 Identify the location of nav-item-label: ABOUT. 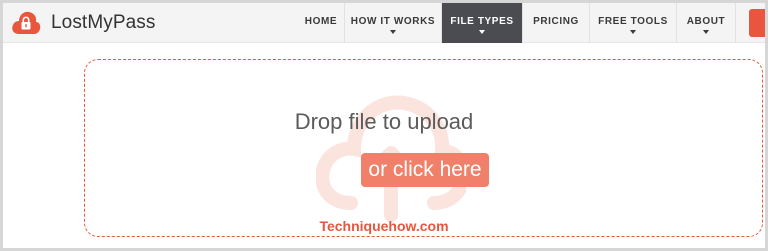
(706, 21).